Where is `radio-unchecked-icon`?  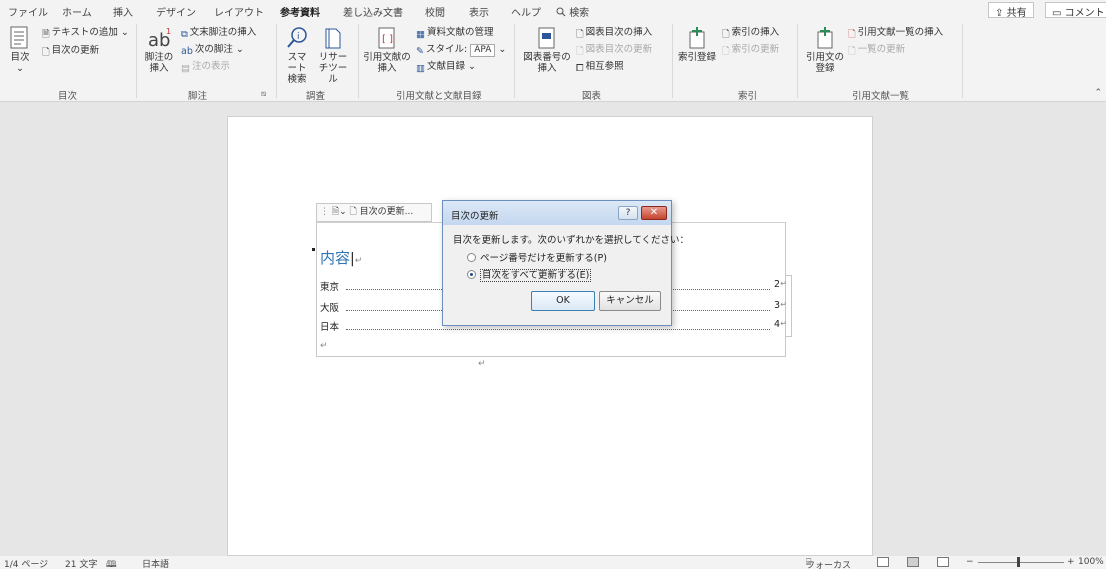
radio-unchecked-icon is located at coordinates (471, 257).